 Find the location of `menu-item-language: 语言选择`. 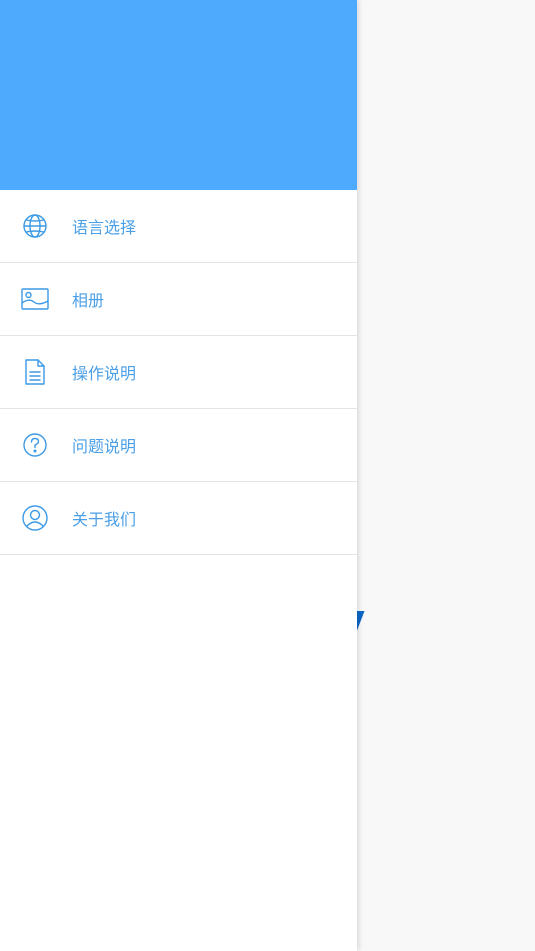

menu-item-language: 语言选择 is located at coordinates (178, 226).